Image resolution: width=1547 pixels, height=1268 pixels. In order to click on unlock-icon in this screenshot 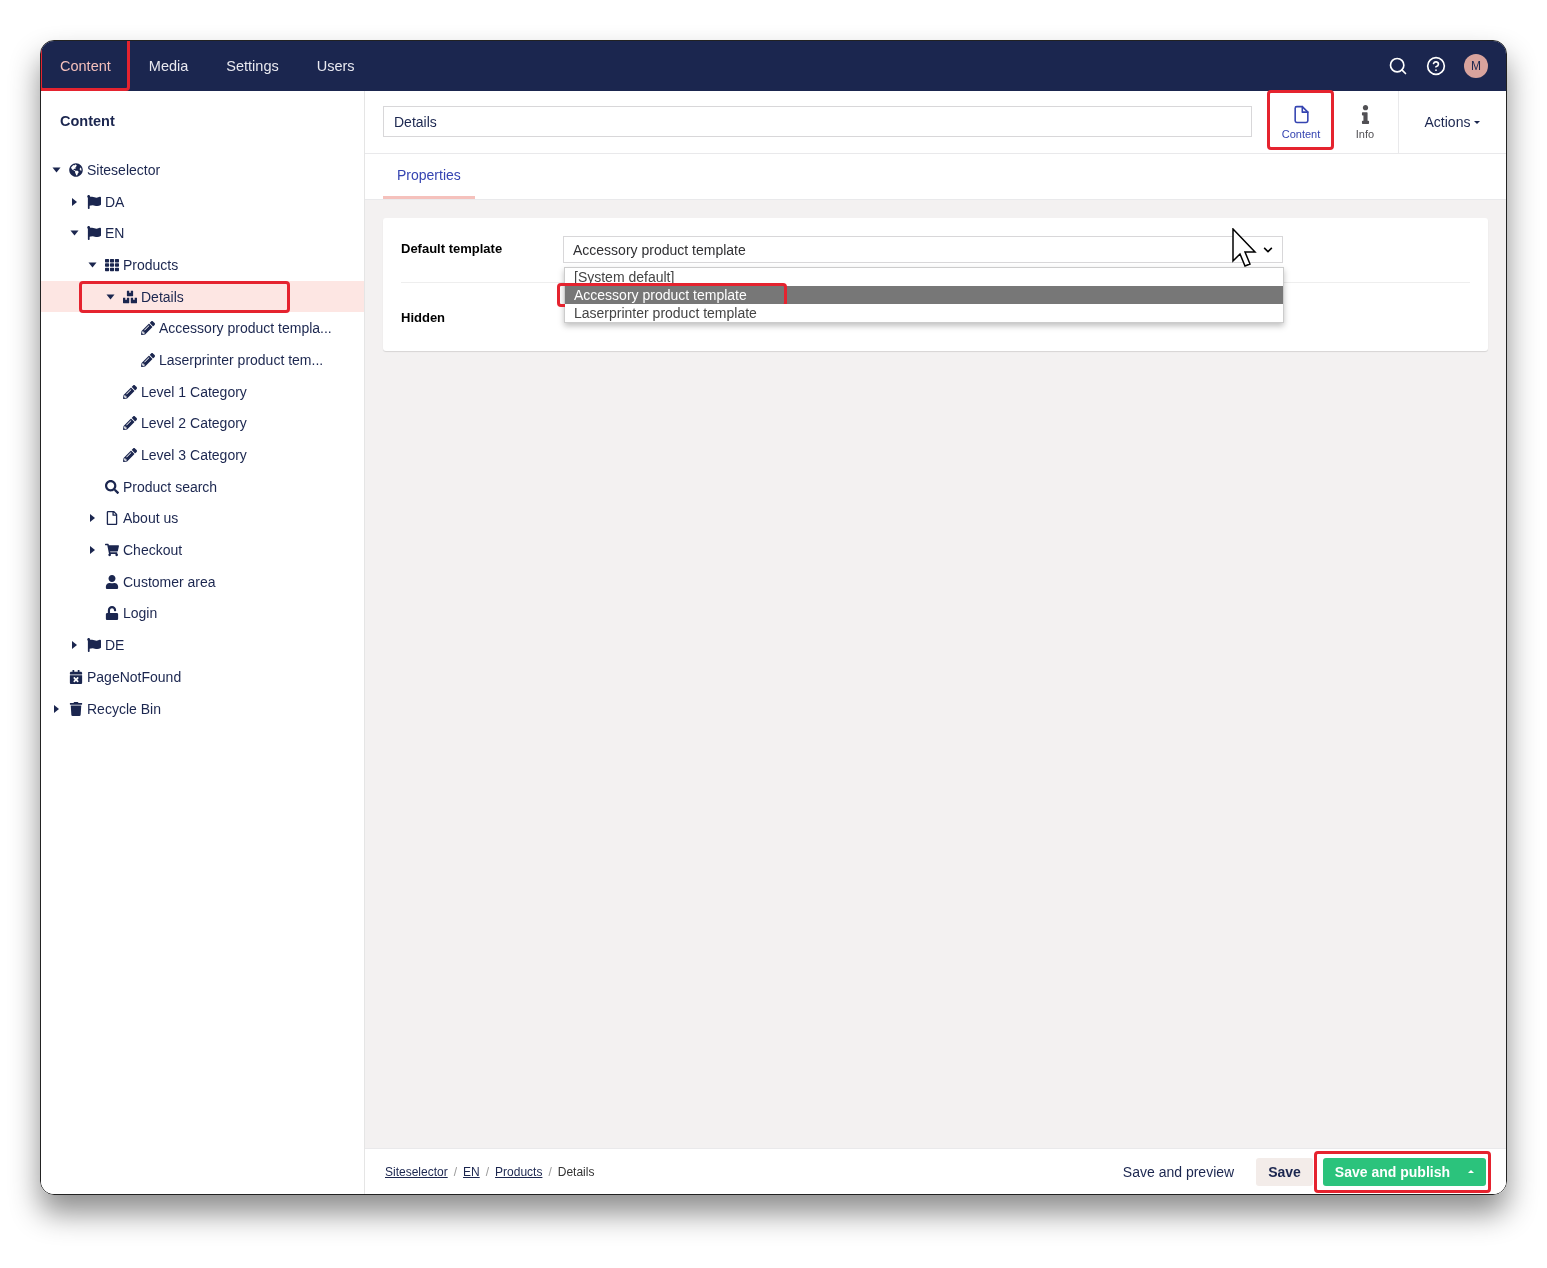, I will do `click(112, 613)`.